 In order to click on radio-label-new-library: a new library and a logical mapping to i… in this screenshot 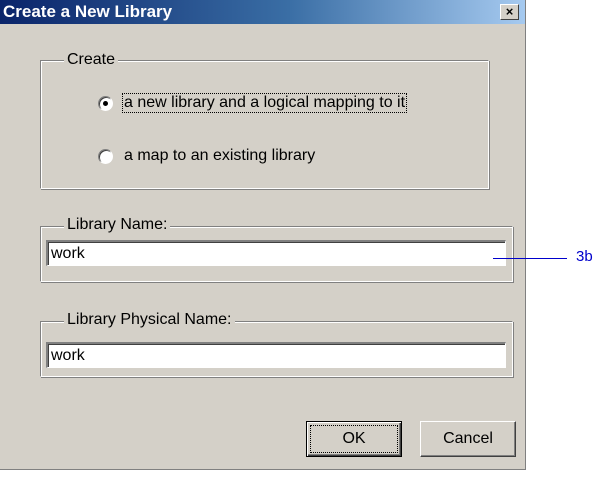, I will do `click(264, 103)`.